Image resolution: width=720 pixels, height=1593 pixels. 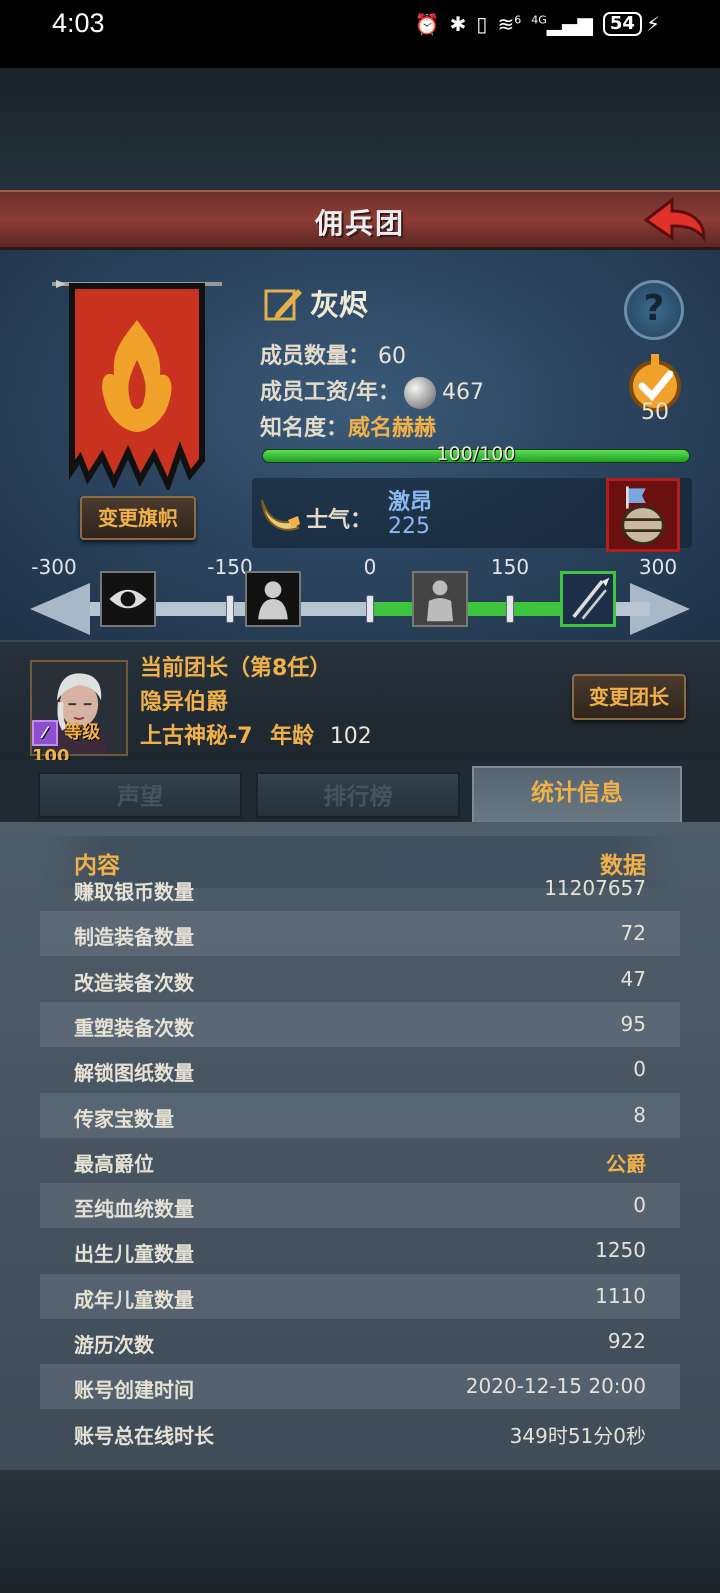 What do you see at coordinates (256, 734) in the screenshot?
I see `leader-meta: 上古神秘-7 年龄 102` at bounding box center [256, 734].